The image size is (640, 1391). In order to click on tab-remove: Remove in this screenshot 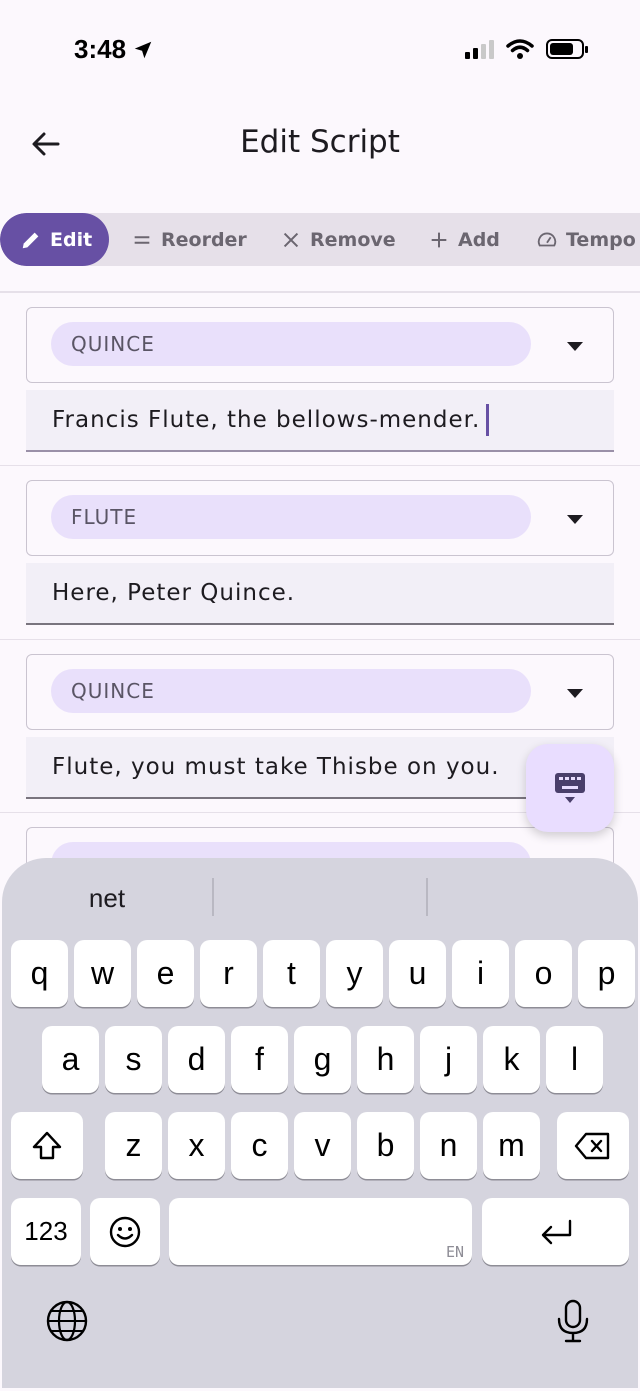, I will do `click(338, 239)`.